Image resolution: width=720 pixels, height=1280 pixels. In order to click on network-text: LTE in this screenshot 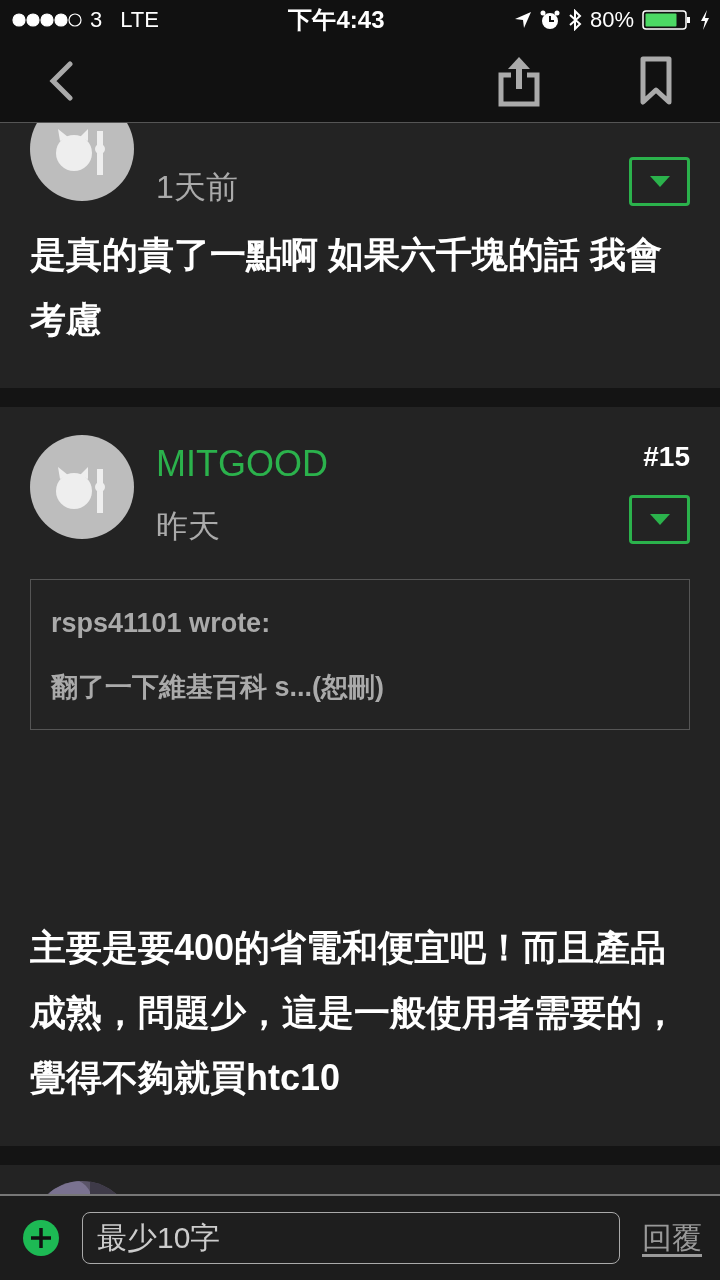, I will do `click(139, 20)`.